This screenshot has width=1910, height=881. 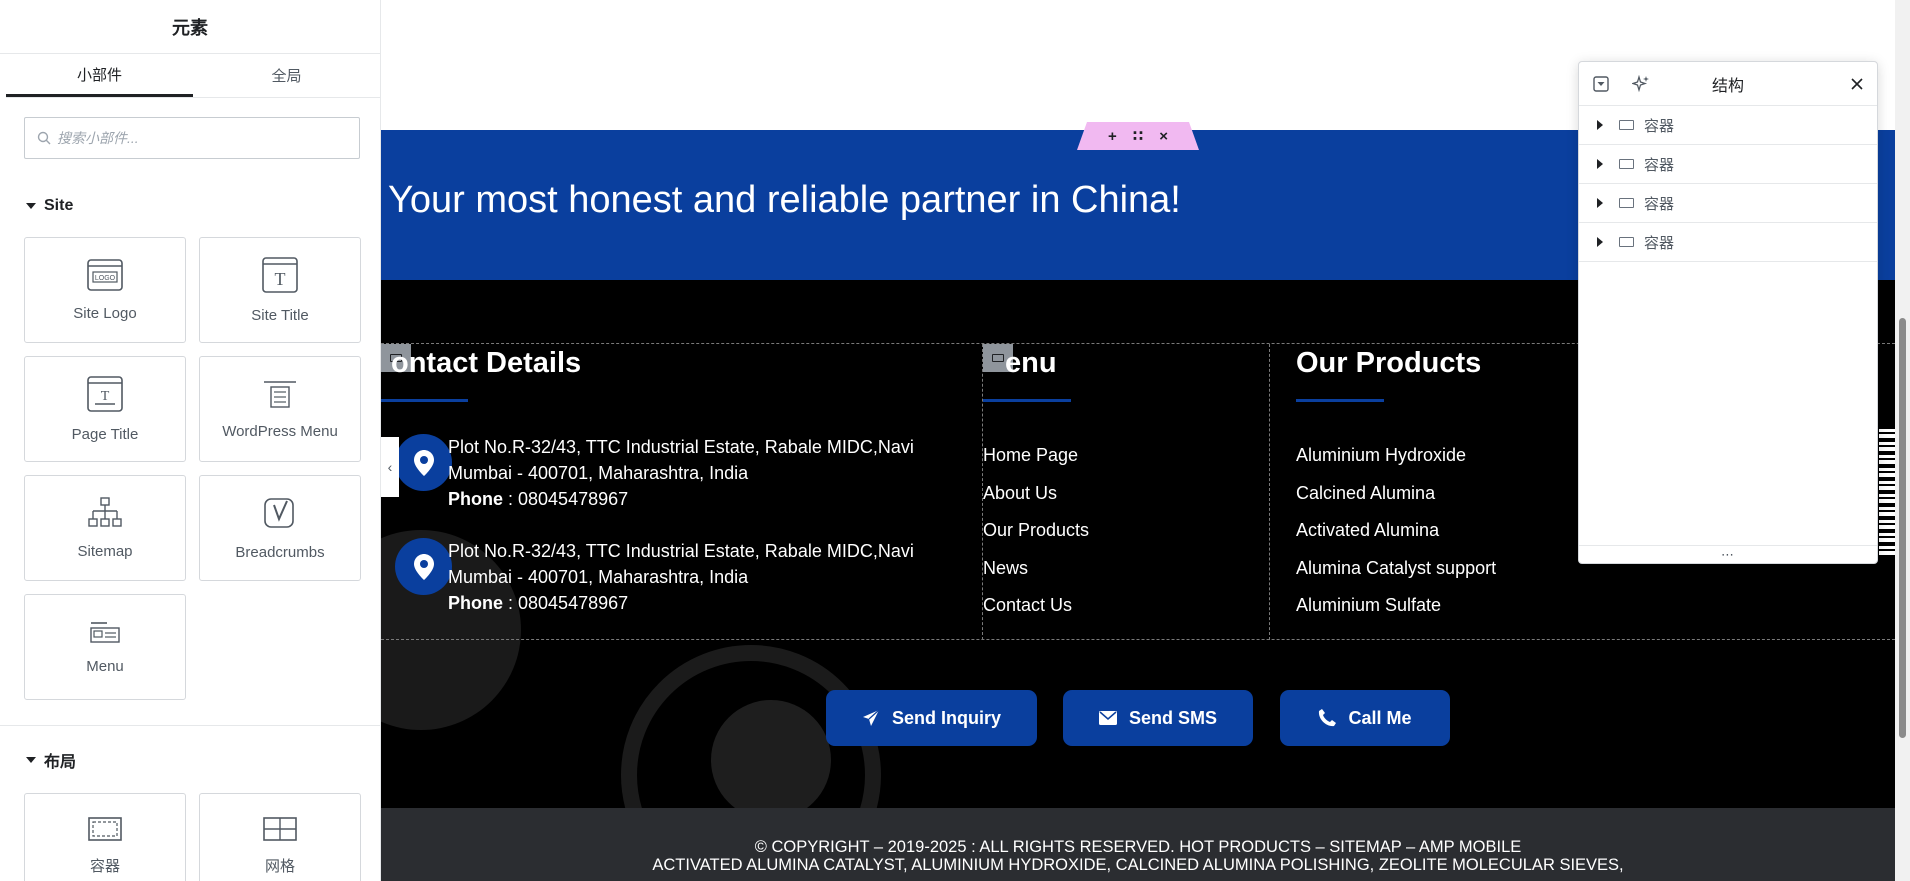 I want to click on widget-label: Breadcrumbs, so click(x=280, y=552).